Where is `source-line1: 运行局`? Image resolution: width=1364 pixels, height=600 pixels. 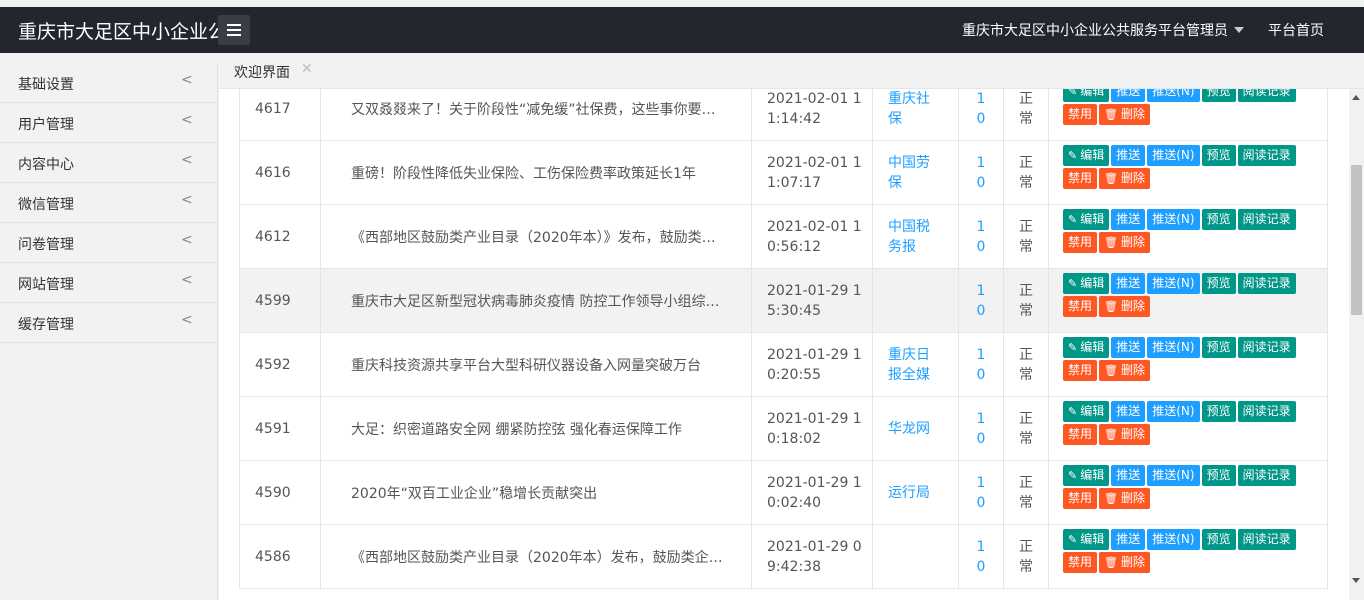
source-line1: 运行局 is located at coordinates (923, 493).